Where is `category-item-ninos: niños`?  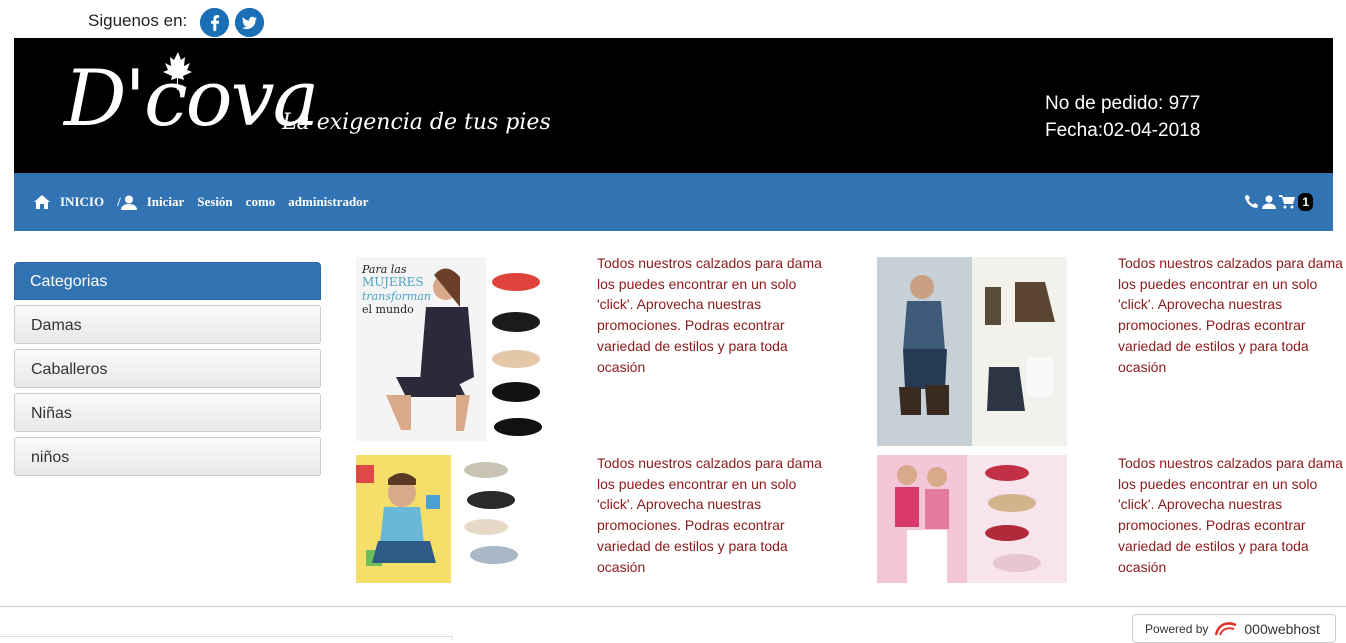 category-item-ninos: niños is located at coordinates (167, 456).